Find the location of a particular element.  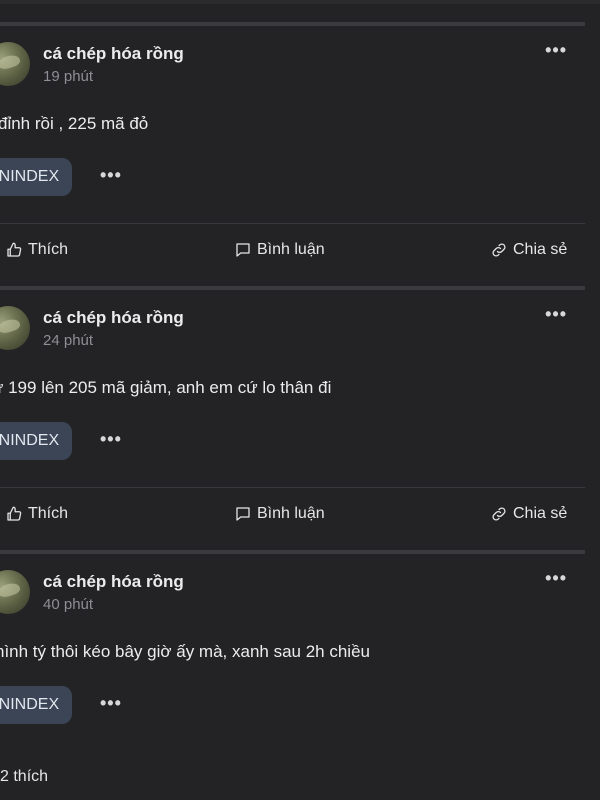

top-bar is located at coordinates (300, 2).